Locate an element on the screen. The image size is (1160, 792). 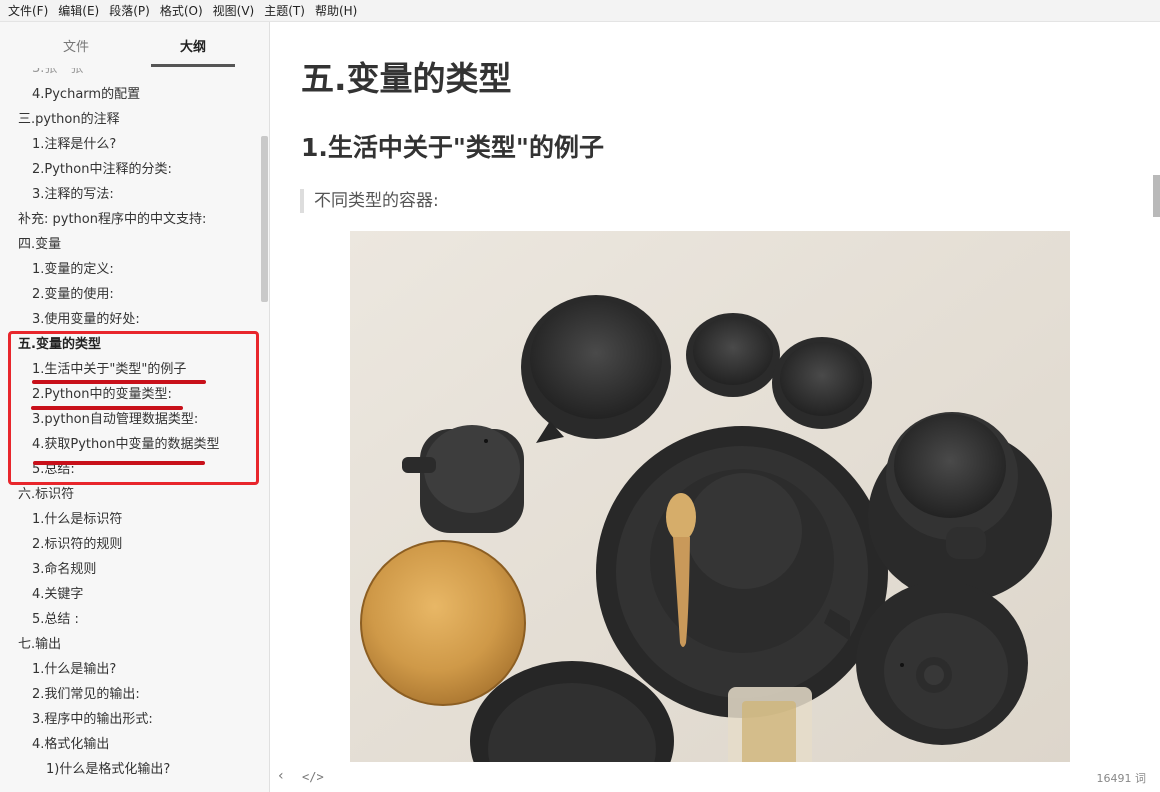
outline-item: 2.我们常见的输出: is located at coordinates (131, 694).